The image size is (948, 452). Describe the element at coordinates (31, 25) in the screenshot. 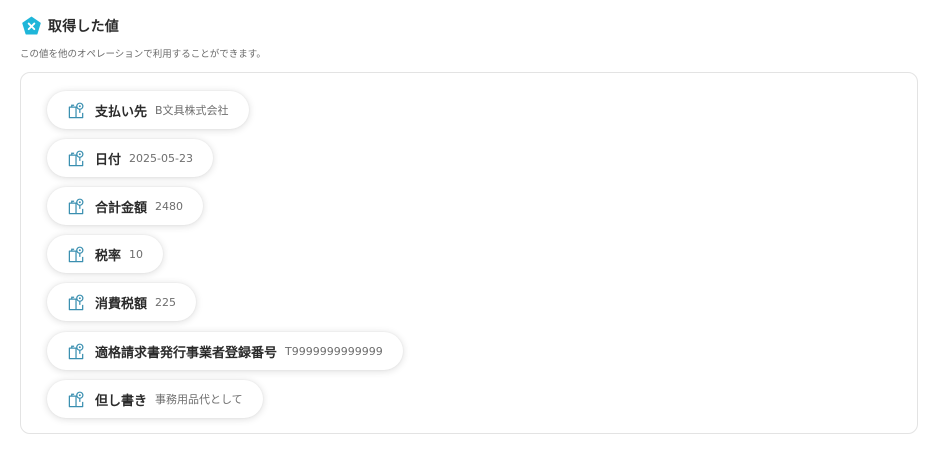

I see `yoom-x-badge-icon` at that location.